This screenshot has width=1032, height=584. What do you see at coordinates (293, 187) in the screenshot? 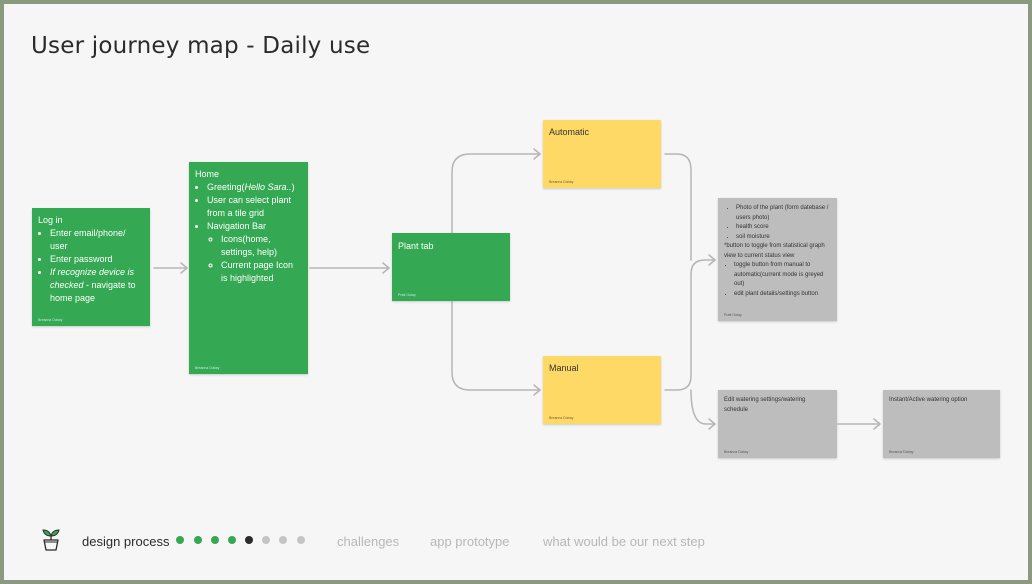
I see `greeting-suffix: )` at bounding box center [293, 187].